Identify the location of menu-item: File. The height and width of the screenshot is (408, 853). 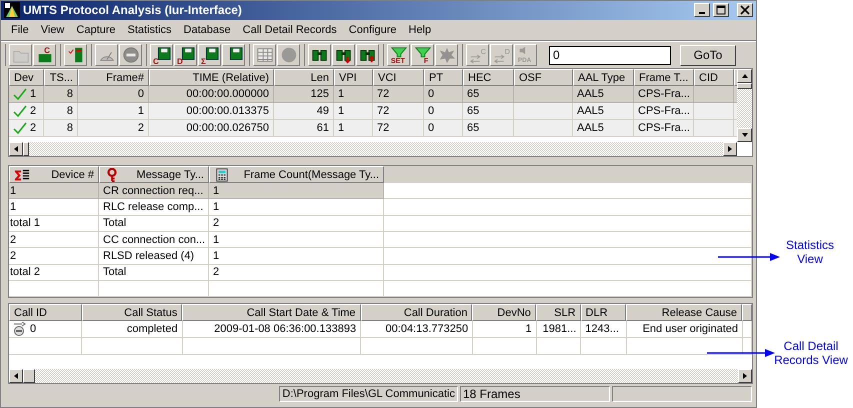
(20, 30).